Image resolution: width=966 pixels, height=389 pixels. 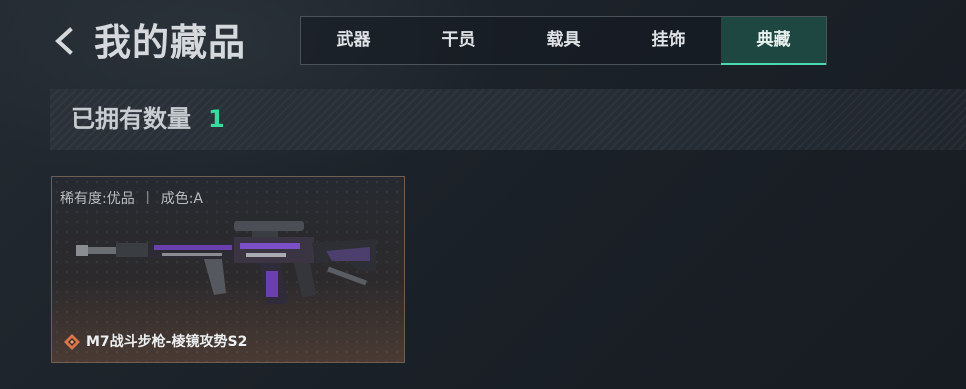 I want to click on item-name: M7战斗步枪-棱镜攻势S2, so click(x=167, y=342).